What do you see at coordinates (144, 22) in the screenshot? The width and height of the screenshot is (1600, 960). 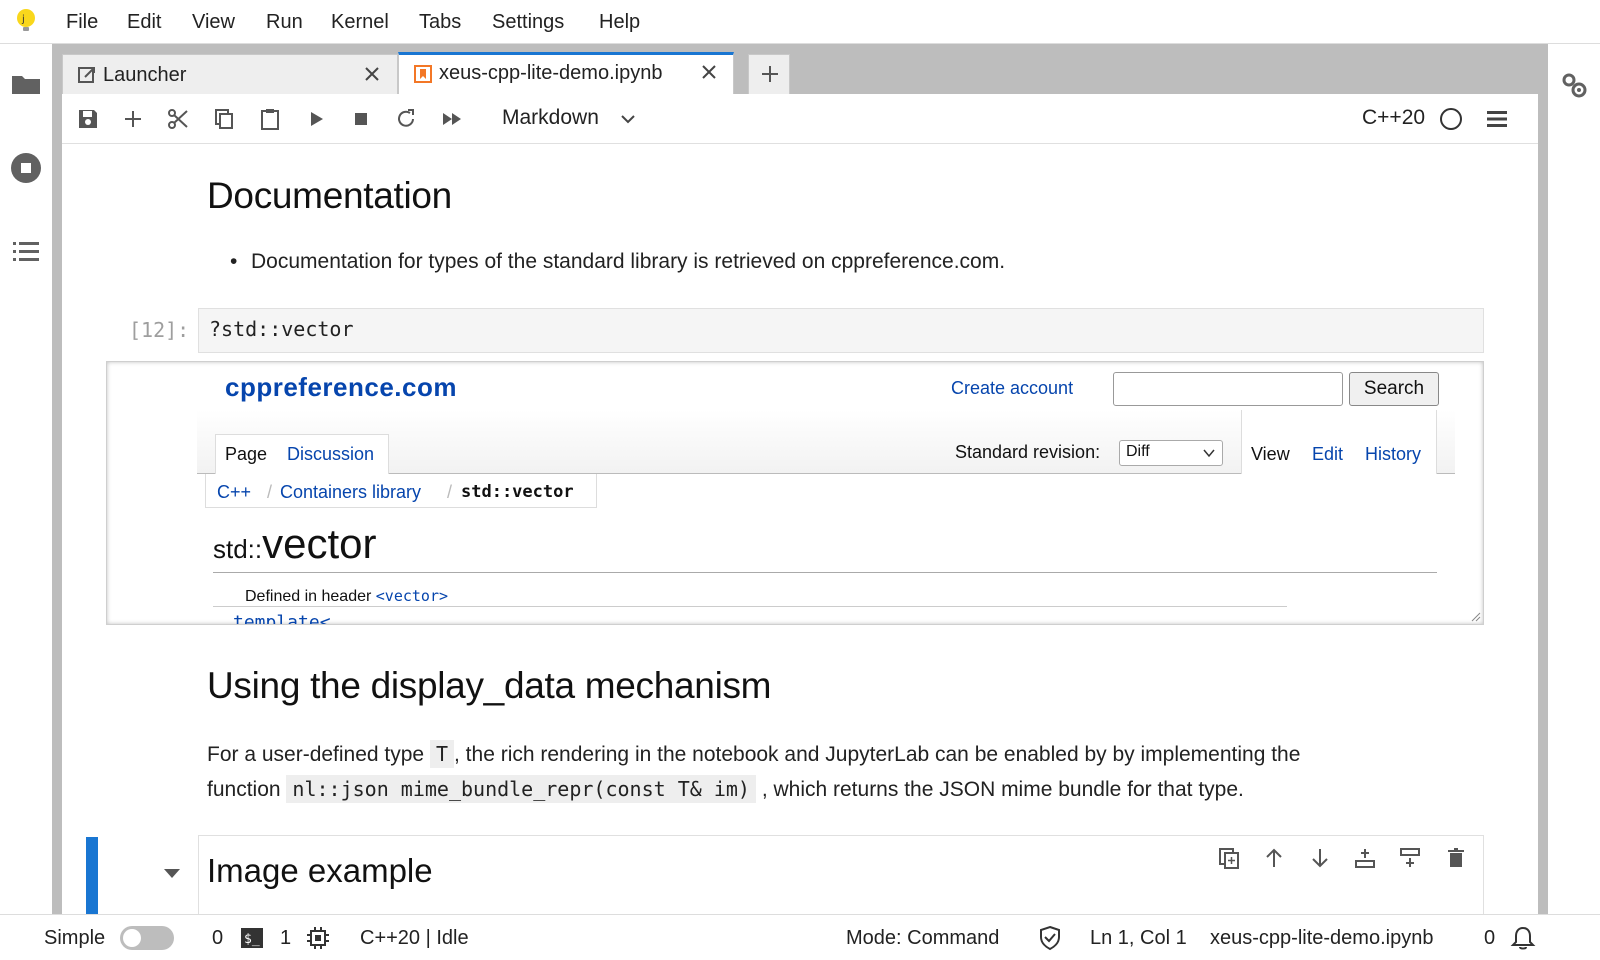 I see `menu-edit: Edit` at bounding box center [144, 22].